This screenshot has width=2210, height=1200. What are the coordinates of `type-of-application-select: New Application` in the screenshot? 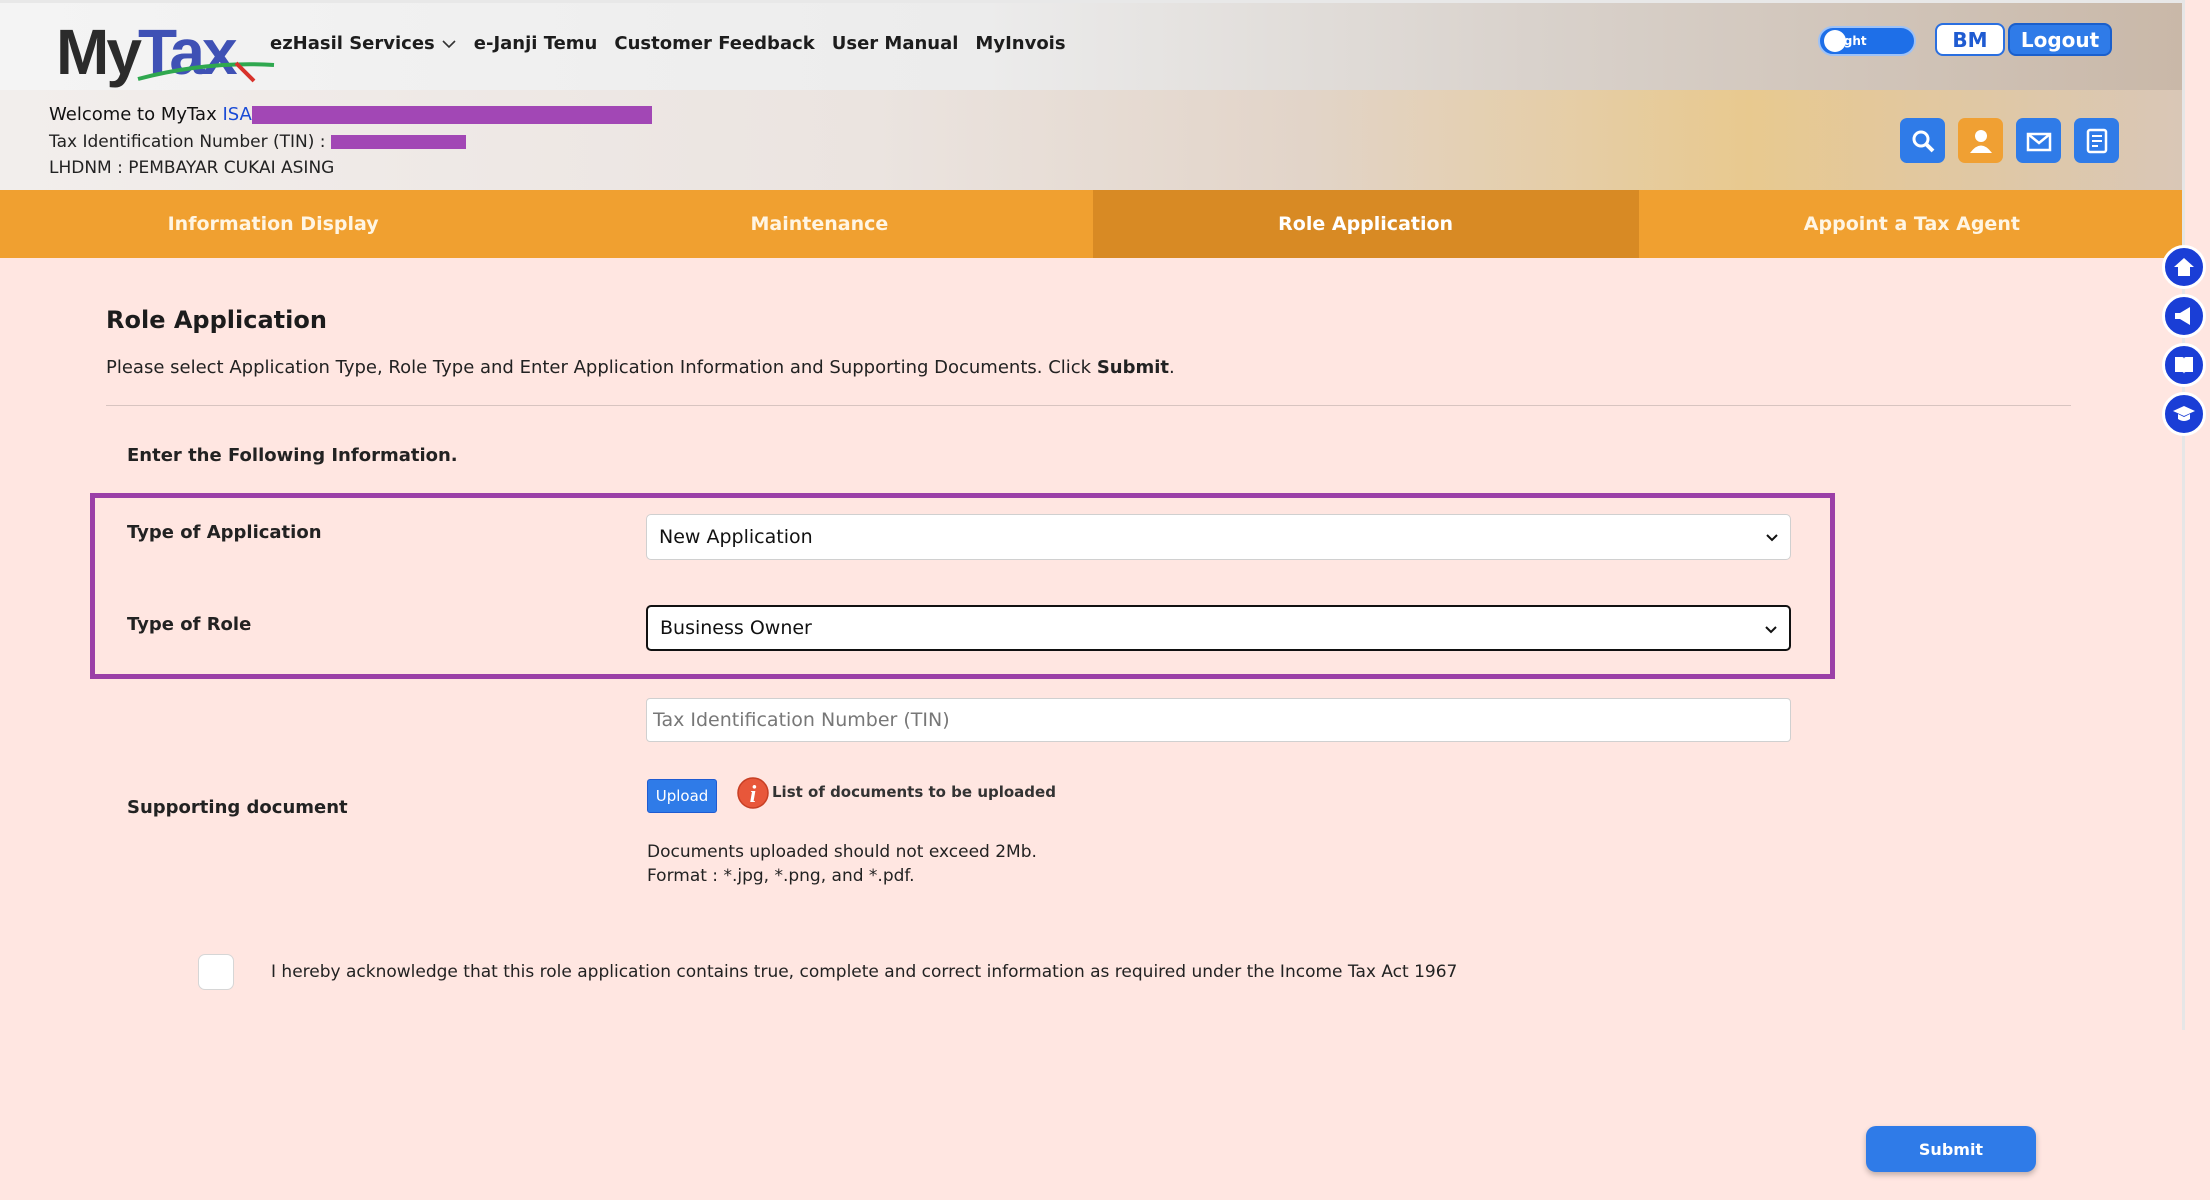 It's located at (1218, 537).